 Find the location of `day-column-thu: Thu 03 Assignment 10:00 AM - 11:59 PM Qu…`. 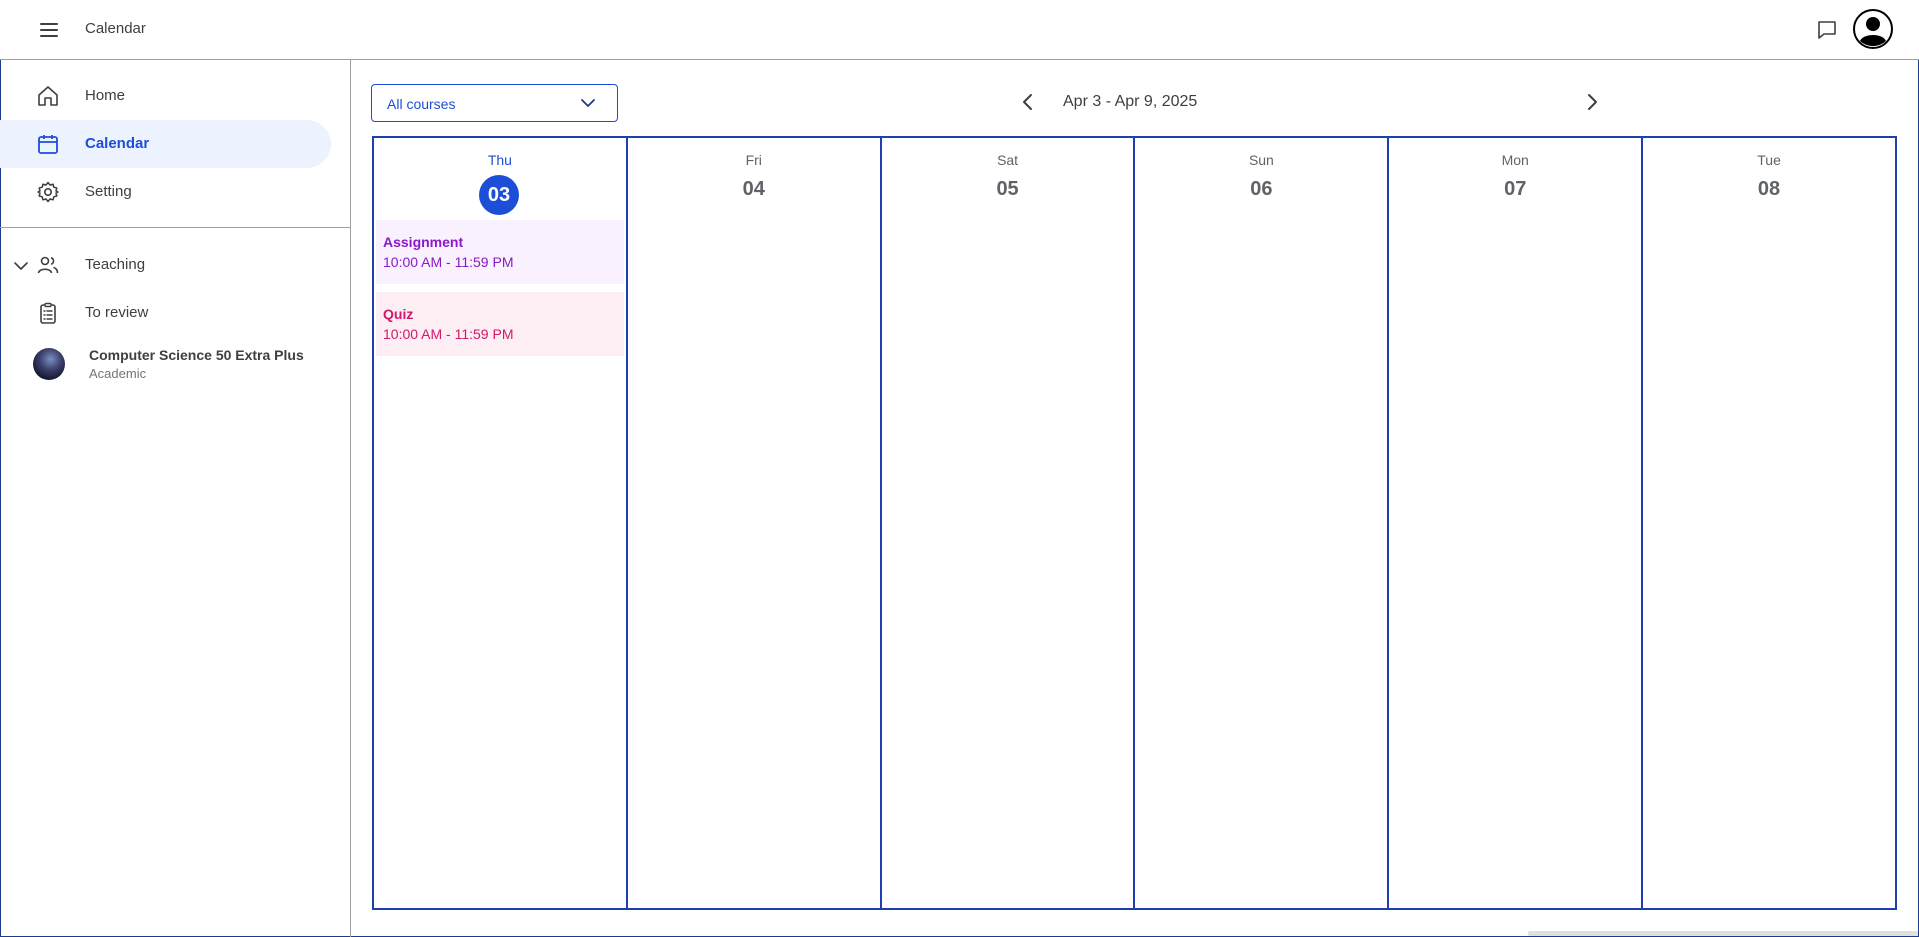

day-column-thu: Thu 03 Assignment 10:00 AM - 11:59 PM Qu… is located at coordinates (500, 523).